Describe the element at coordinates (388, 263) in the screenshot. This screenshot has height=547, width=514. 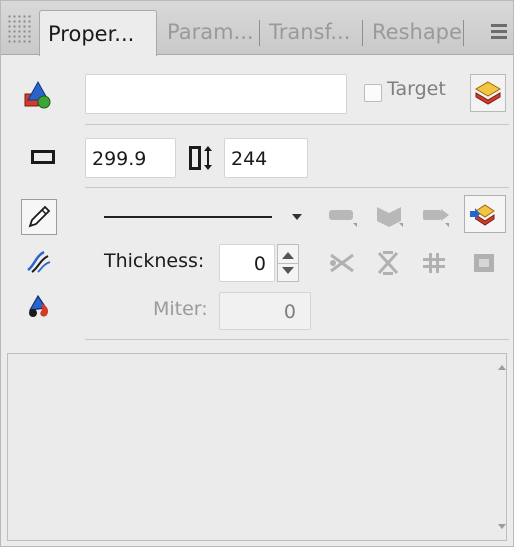
I see `join-style-icon` at that location.